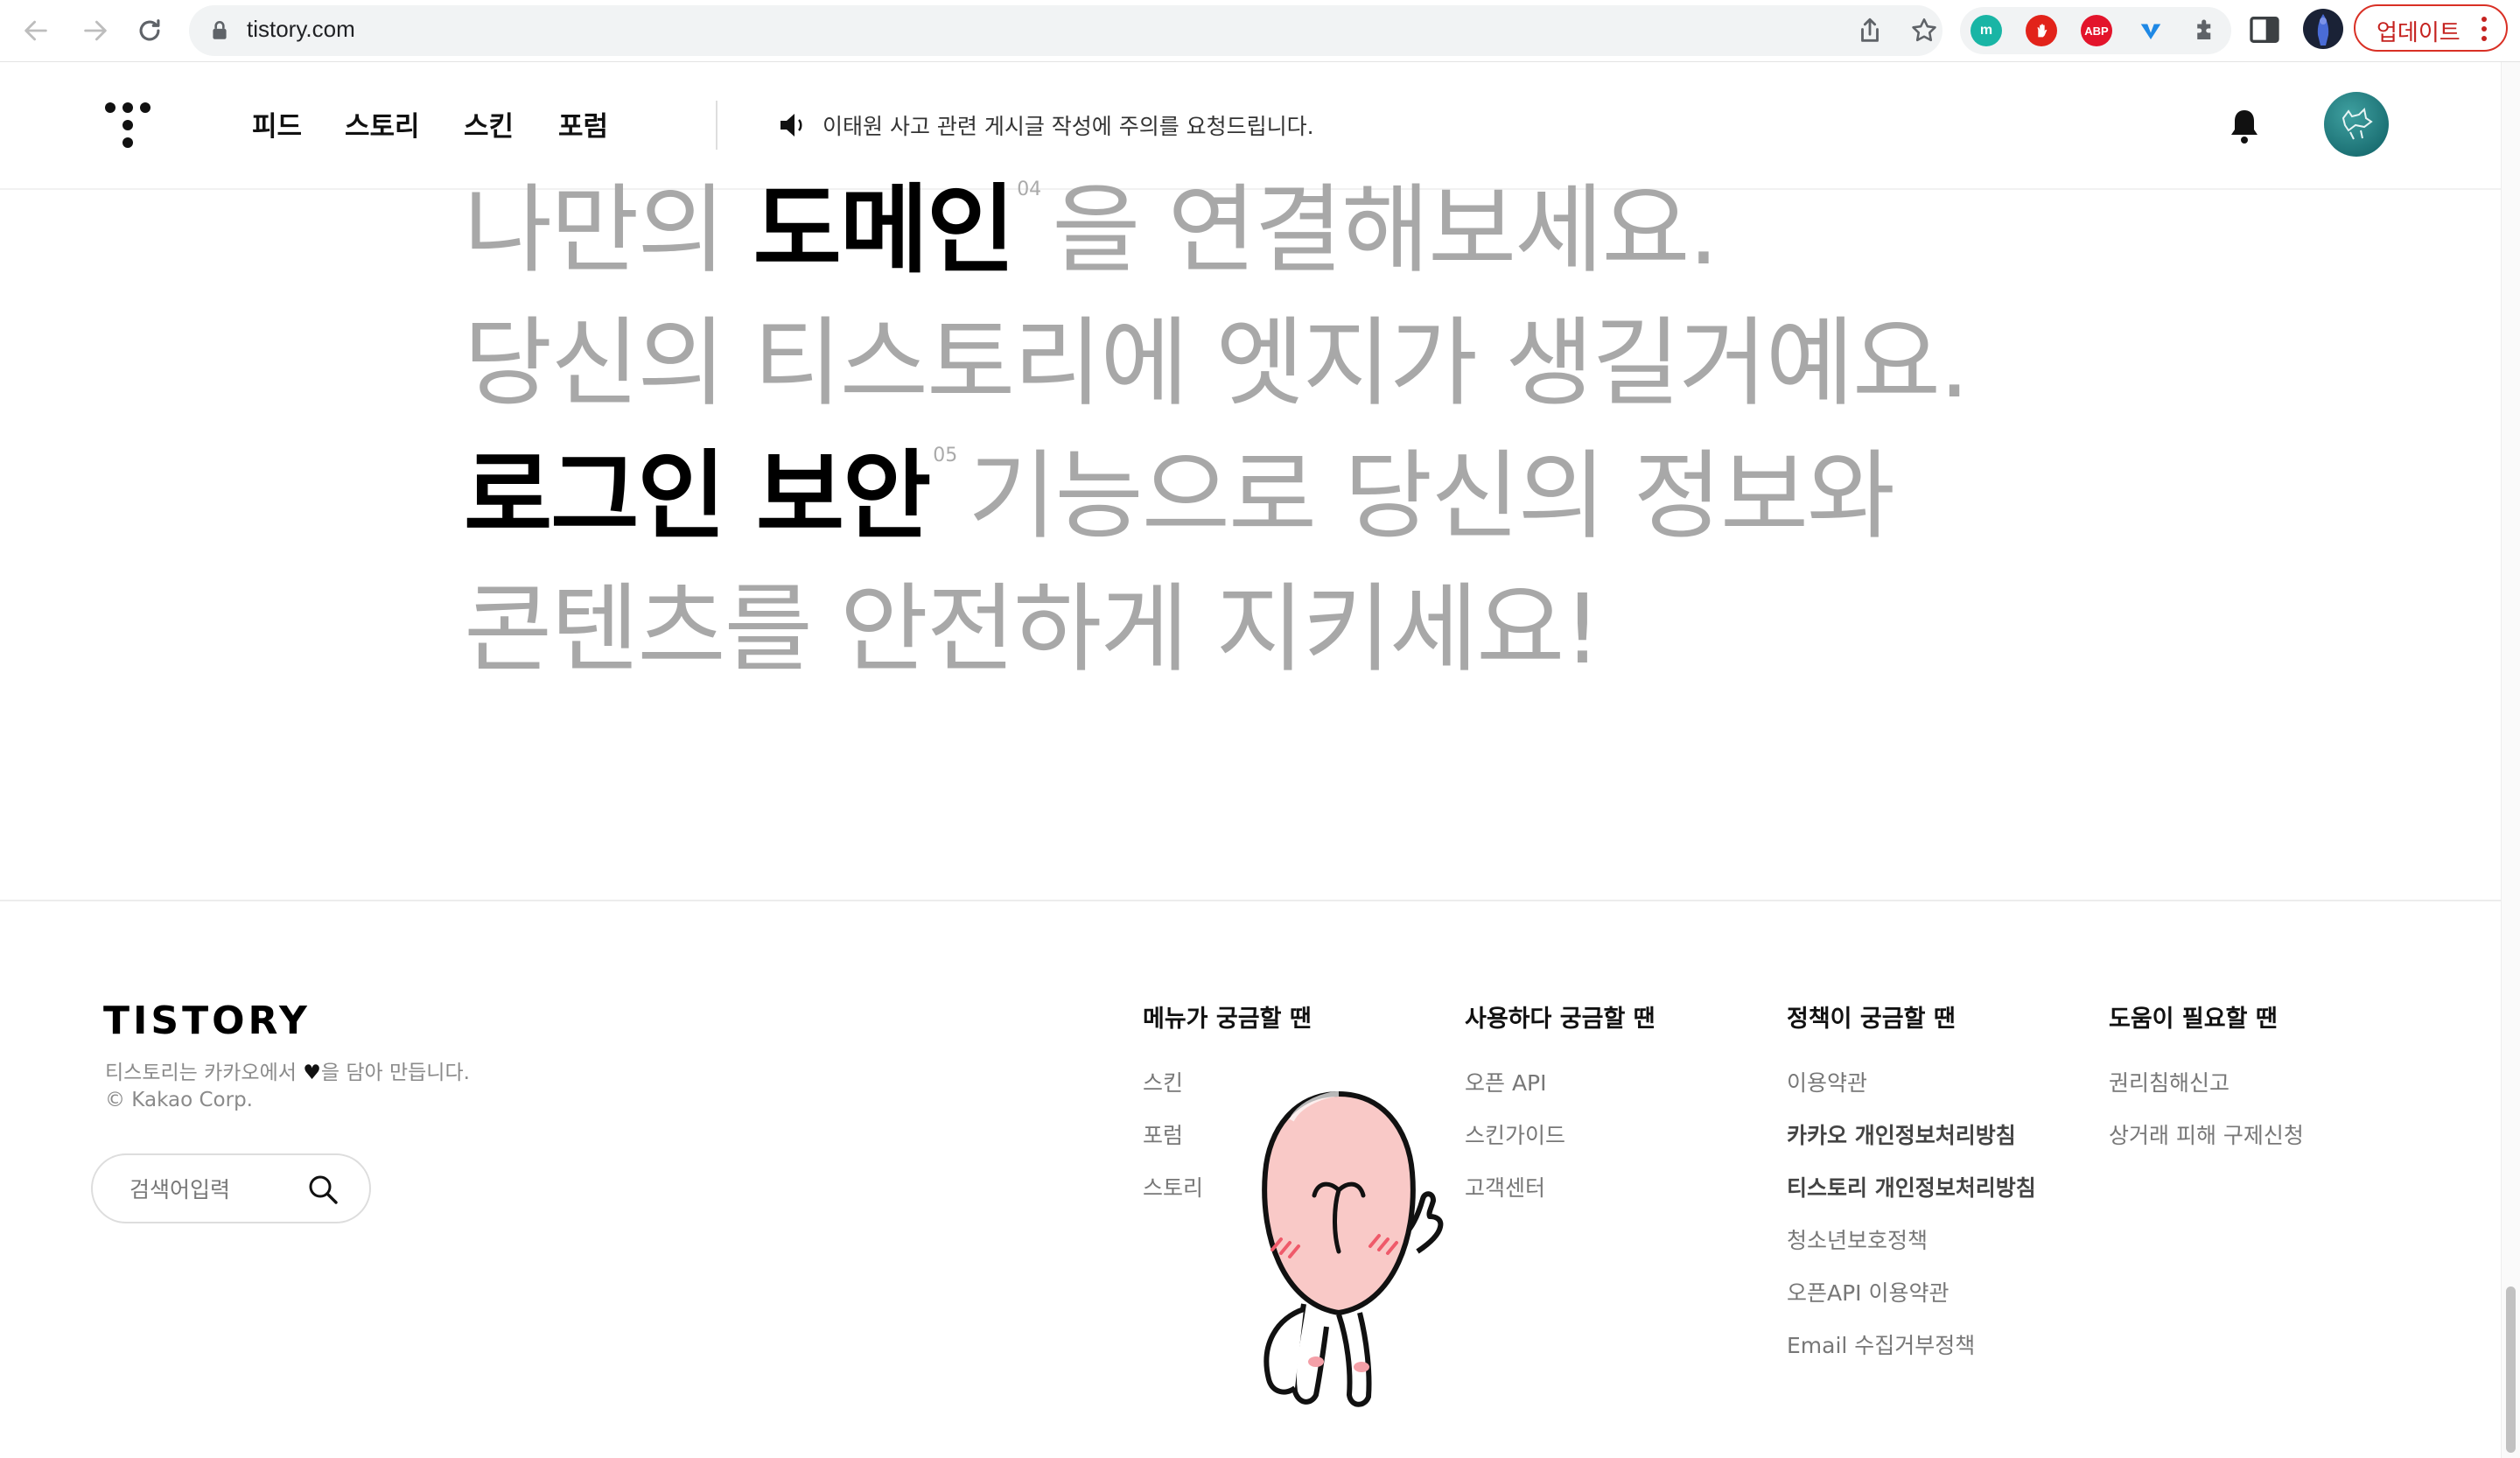 The width and height of the screenshot is (2520, 1458). I want to click on hero-line-3: 로그인 보안 05 기능으로 당신의 정보와, so click(1179, 495).